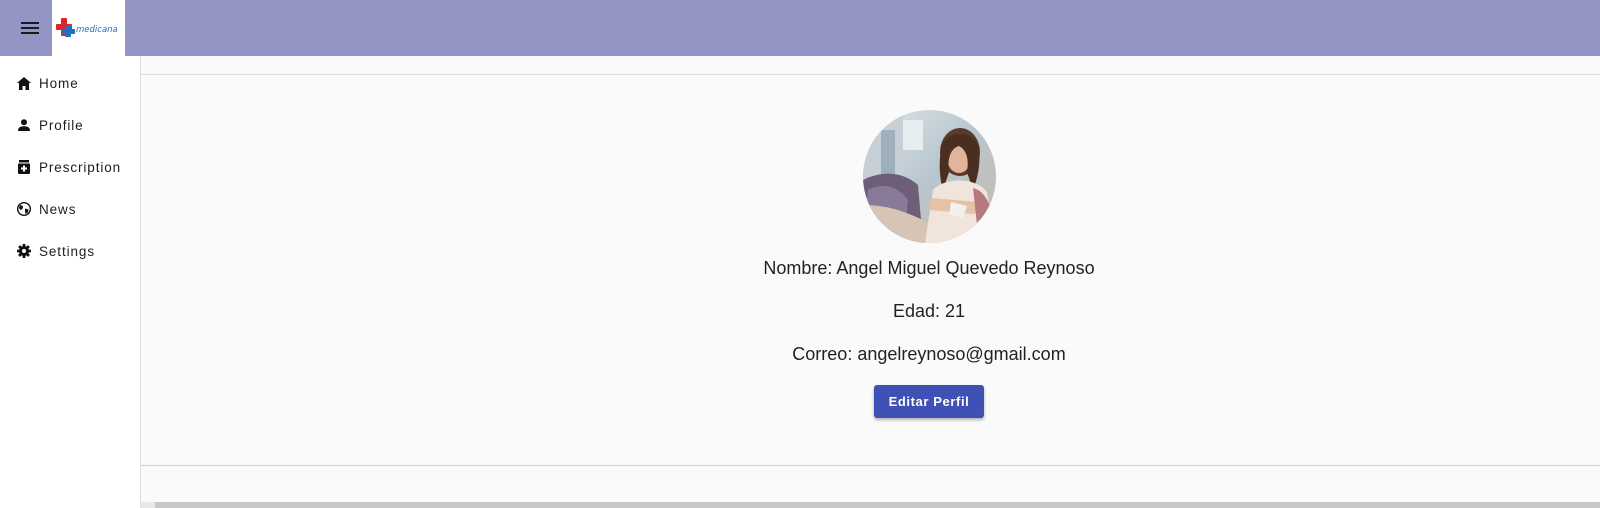  I want to click on edit-profile-button: Editar Perfil, so click(929, 401).